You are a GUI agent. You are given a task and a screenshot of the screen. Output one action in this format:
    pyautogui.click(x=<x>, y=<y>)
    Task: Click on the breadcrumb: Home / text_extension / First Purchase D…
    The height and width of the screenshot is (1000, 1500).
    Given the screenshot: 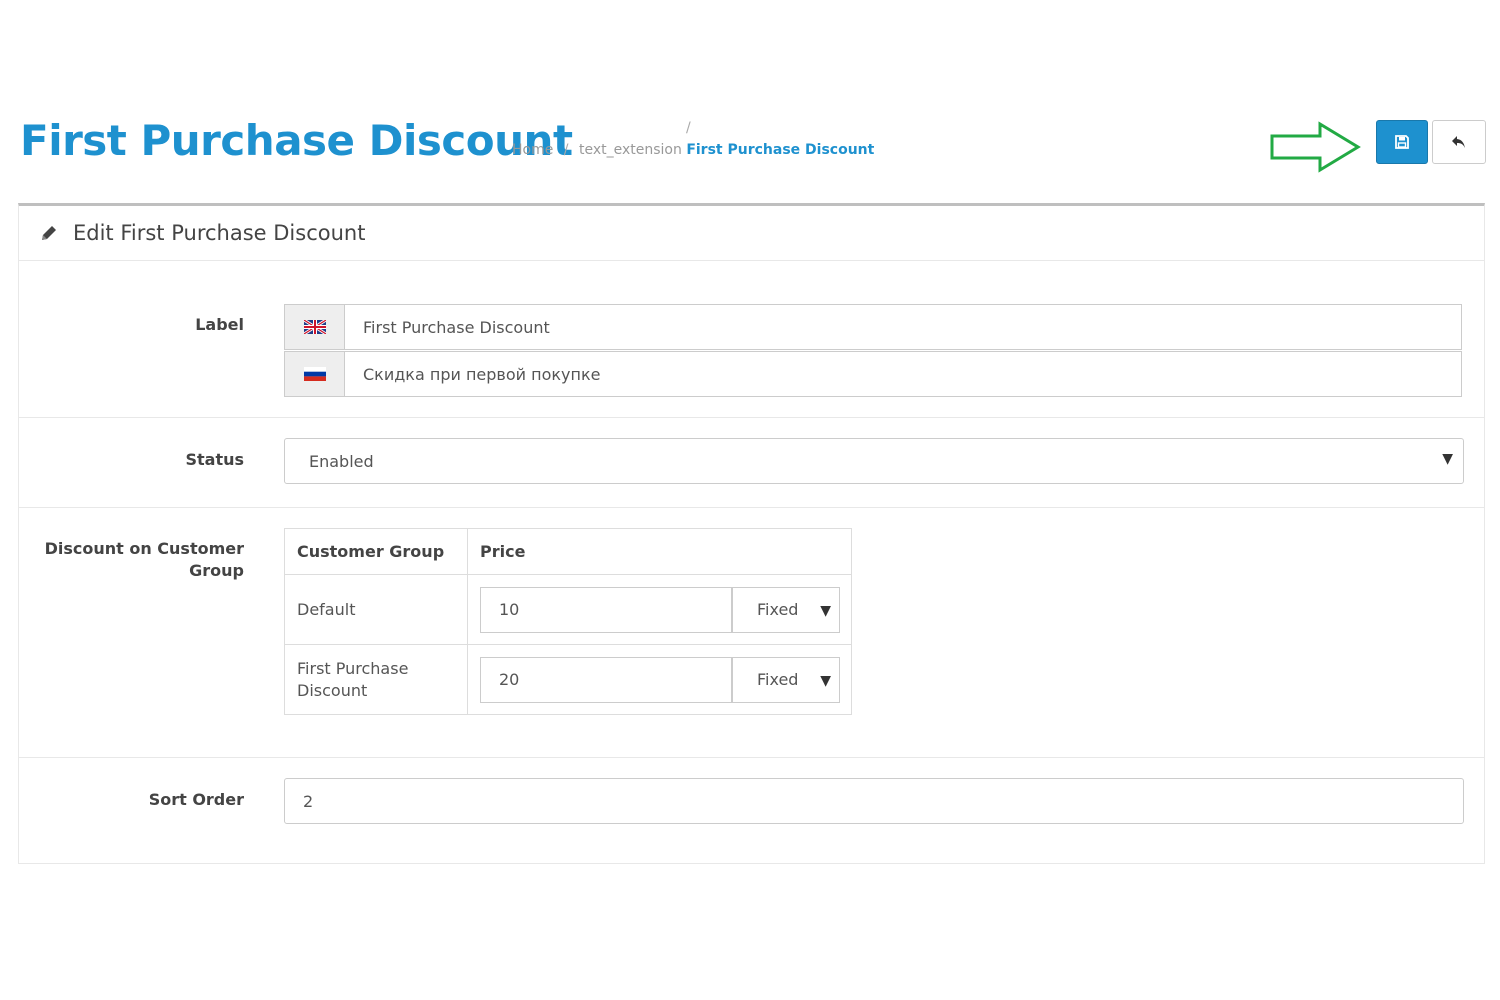 What is the action you would take?
    pyautogui.click(x=693, y=139)
    